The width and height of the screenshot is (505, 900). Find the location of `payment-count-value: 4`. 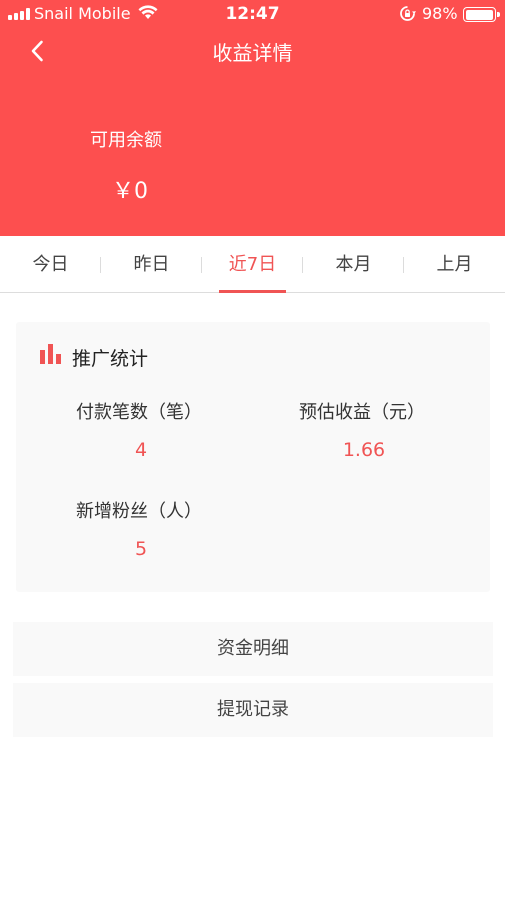

payment-count-value: 4 is located at coordinates (141, 450).